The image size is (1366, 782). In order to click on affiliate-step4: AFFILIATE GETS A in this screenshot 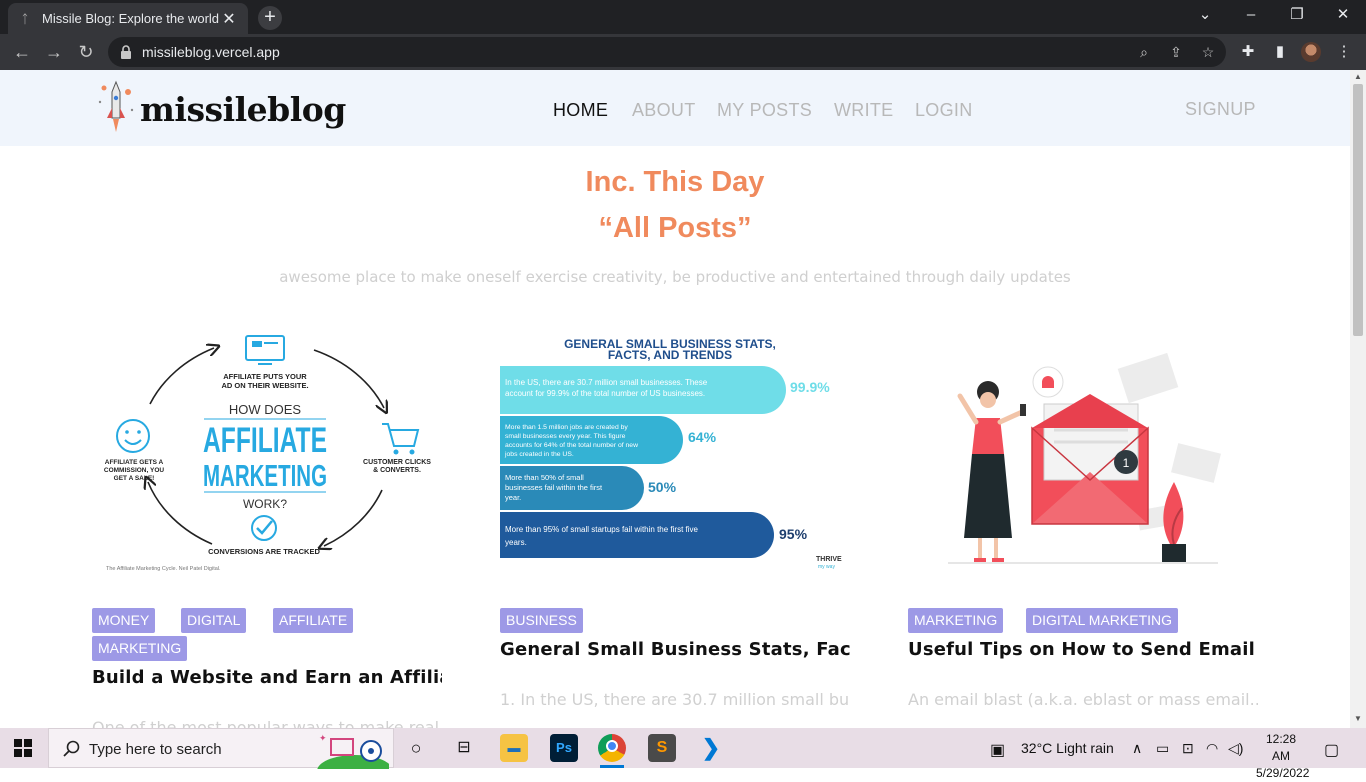, I will do `click(134, 462)`.